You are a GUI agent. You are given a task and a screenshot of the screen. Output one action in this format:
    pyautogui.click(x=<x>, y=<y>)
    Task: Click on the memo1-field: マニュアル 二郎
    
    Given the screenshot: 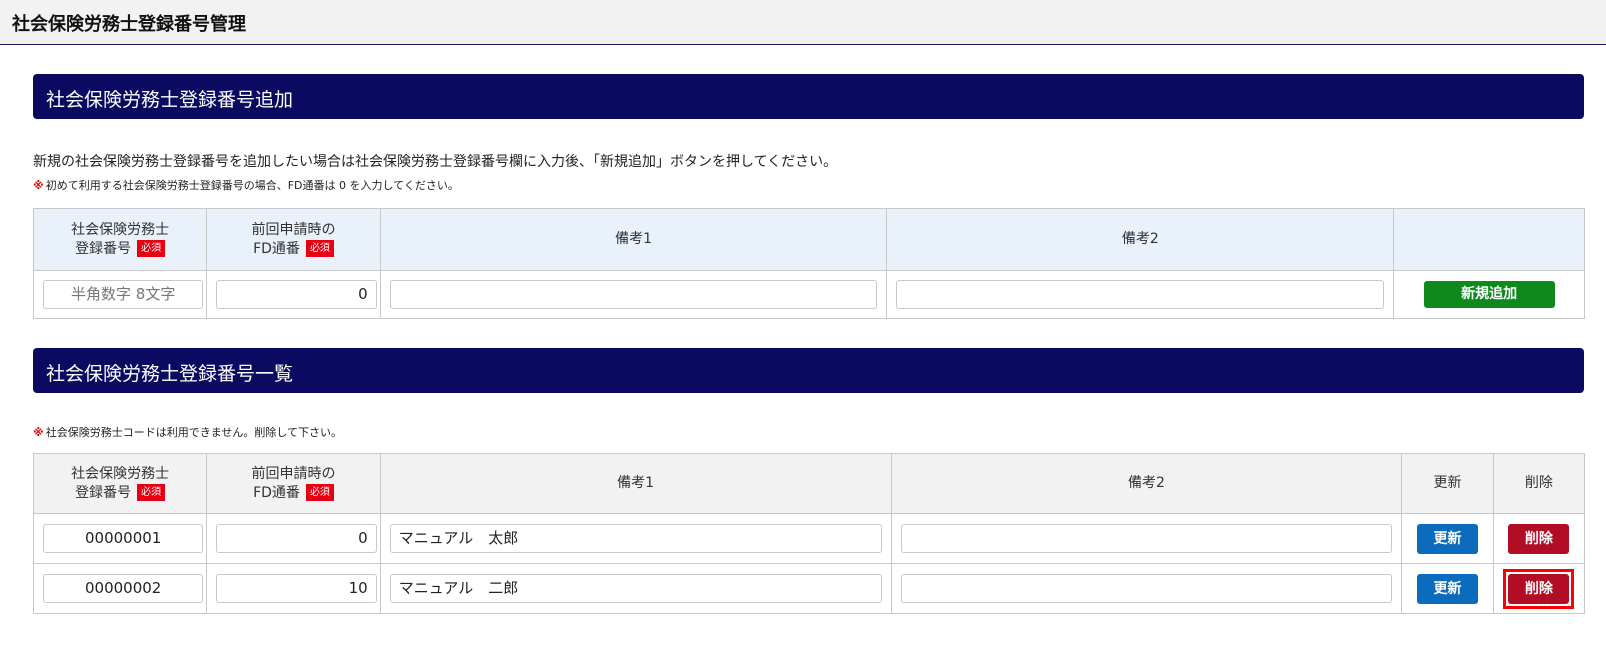 What is the action you would take?
    pyautogui.click(x=635, y=588)
    